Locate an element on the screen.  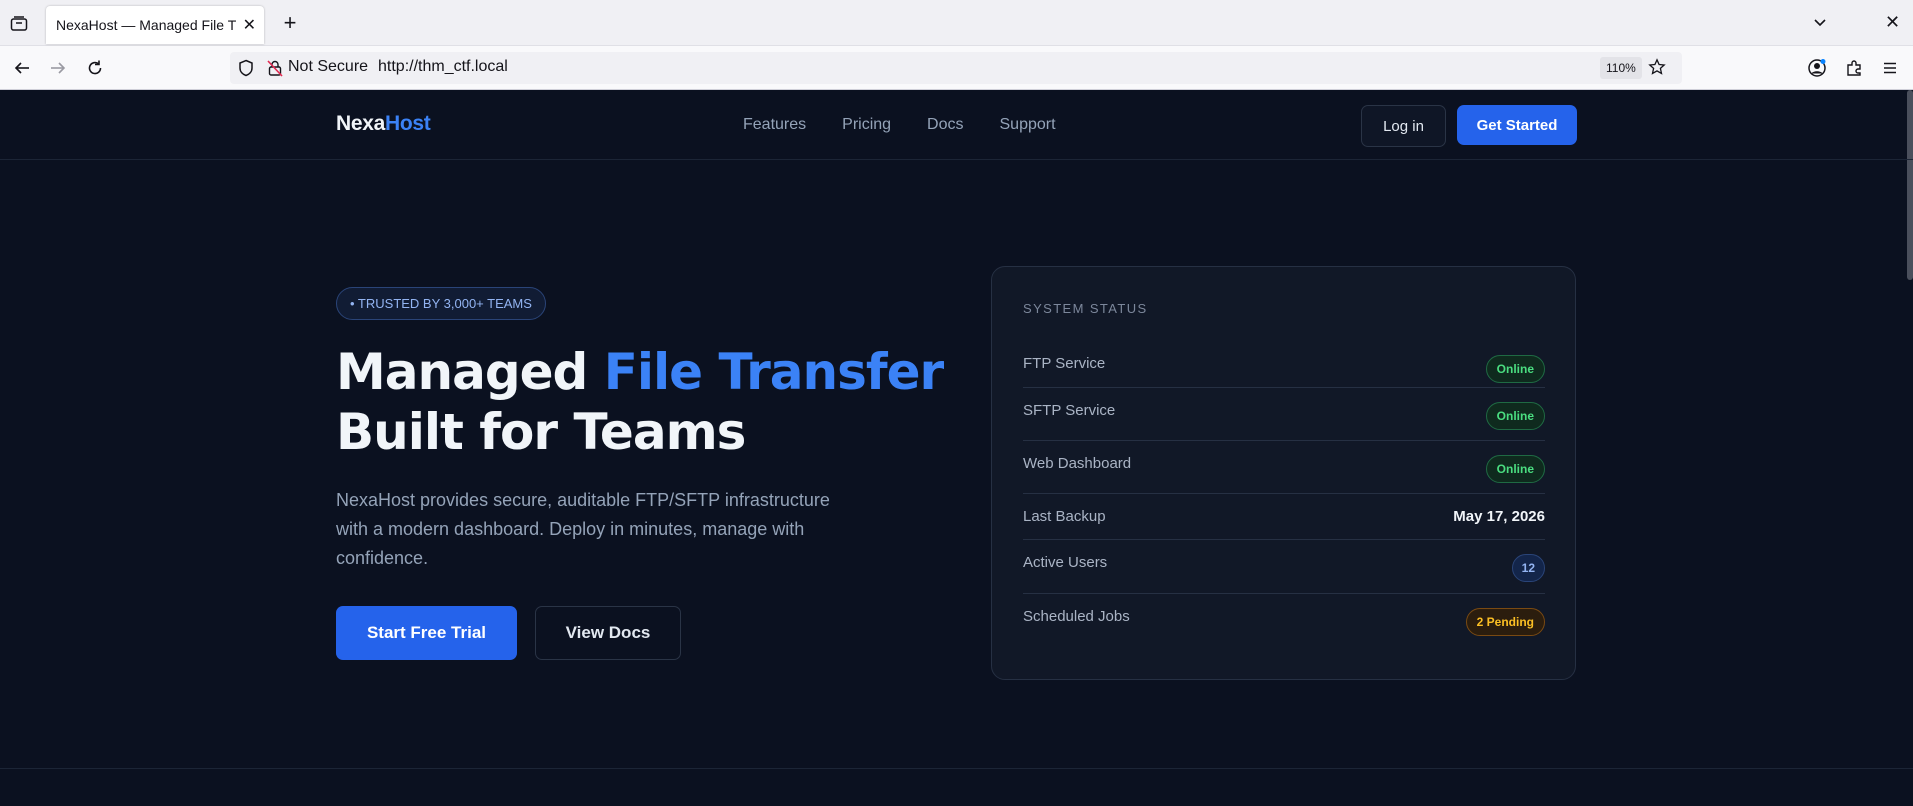
browser-toolbar: Not Secure http://thm_ctf.local 110% is located at coordinates (956, 68).